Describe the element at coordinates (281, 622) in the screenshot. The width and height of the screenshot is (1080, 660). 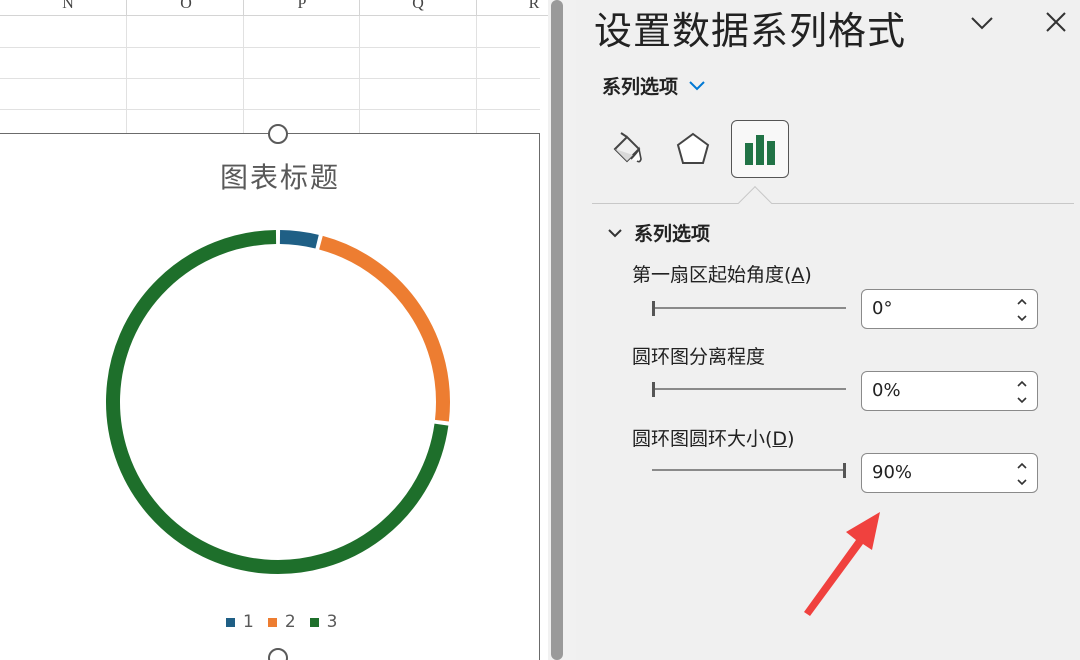
I see `legend-item-2: 2` at that location.